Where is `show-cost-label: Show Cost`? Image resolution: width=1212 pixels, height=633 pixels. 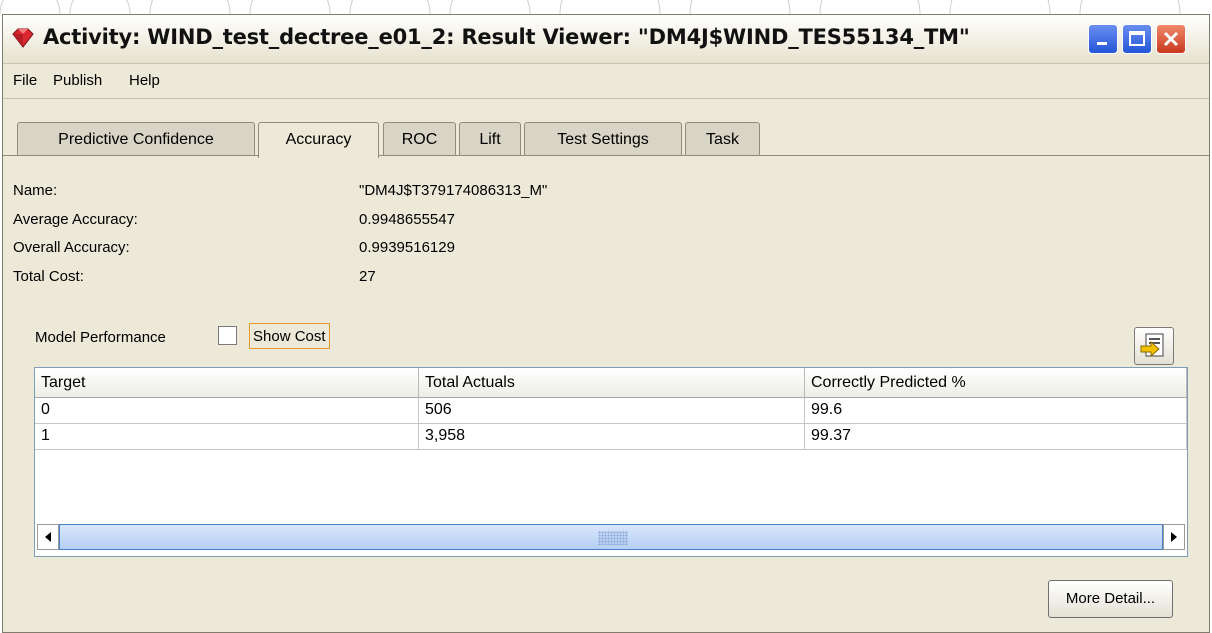 show-cost-label: Show Cost is located at coordinates (289, 336).